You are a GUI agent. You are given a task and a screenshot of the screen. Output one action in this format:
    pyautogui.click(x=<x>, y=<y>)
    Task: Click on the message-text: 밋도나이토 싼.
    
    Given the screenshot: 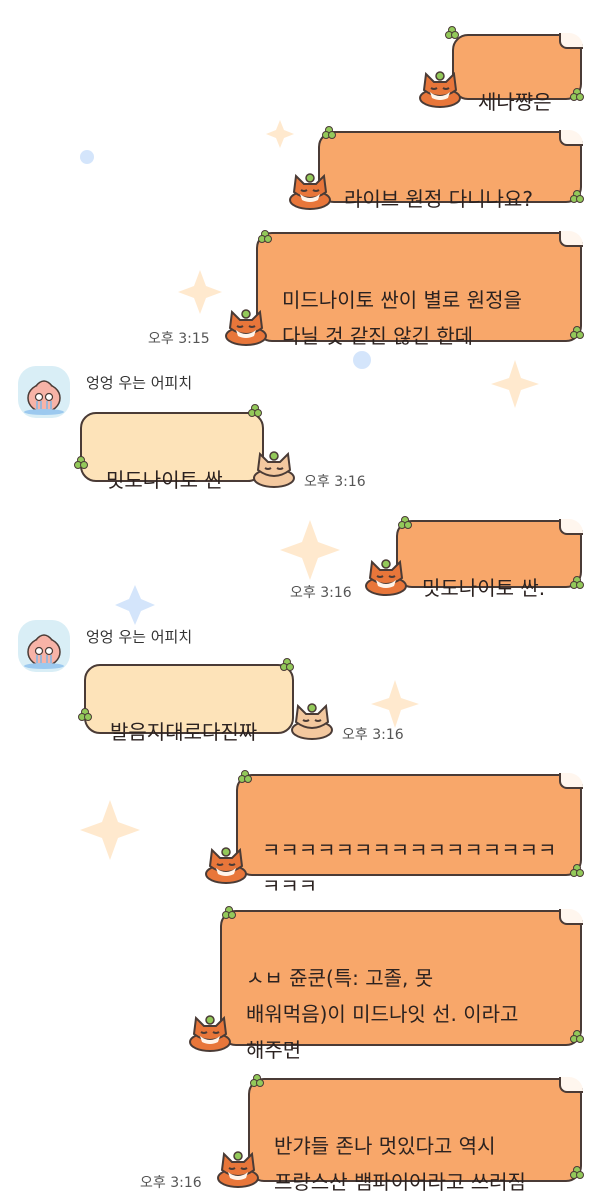 What is the action you would take?
    pyautogui.click(x=484, y=588)
    